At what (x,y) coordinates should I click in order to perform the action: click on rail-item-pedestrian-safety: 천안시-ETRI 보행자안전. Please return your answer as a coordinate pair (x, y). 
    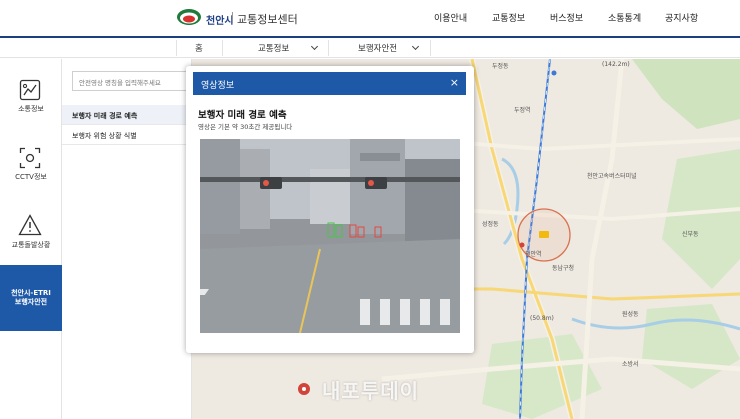
    Looking at the image, I should click on (31, 298).